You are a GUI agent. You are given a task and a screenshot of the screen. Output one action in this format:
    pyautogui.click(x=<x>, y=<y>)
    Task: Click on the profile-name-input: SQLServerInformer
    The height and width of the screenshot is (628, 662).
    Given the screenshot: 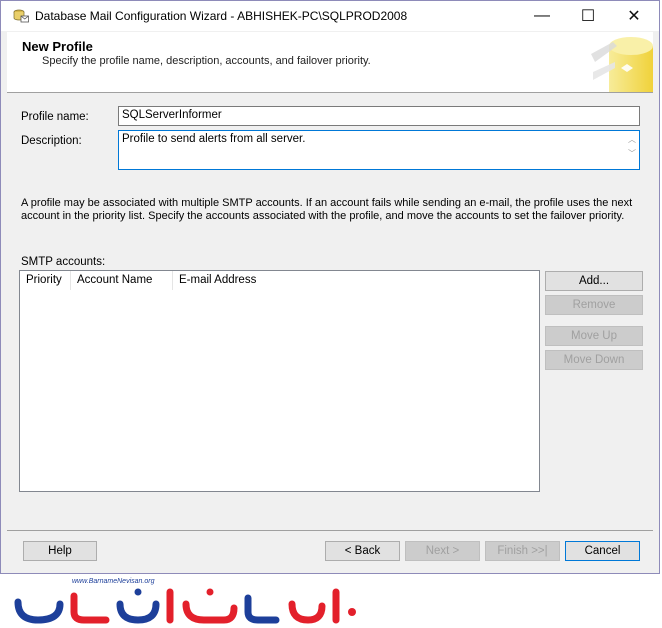 What is the action you would take?
    pyautogui.click(x=379, y=116)
    